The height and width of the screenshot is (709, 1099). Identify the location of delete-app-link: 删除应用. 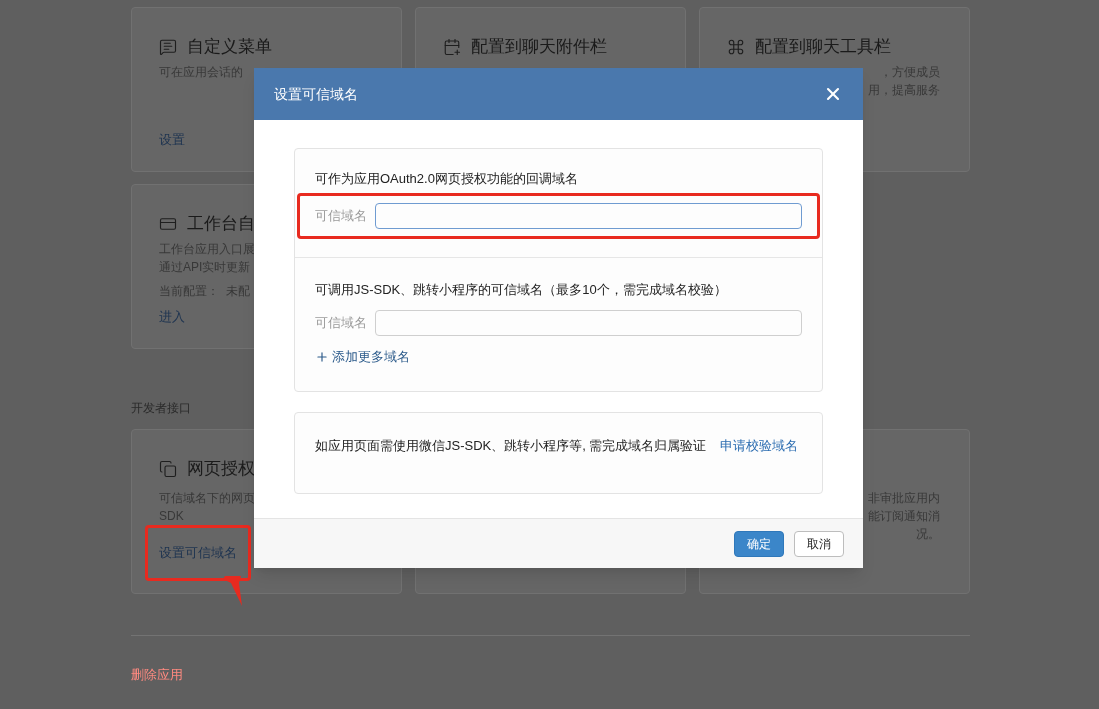
(157, 675).